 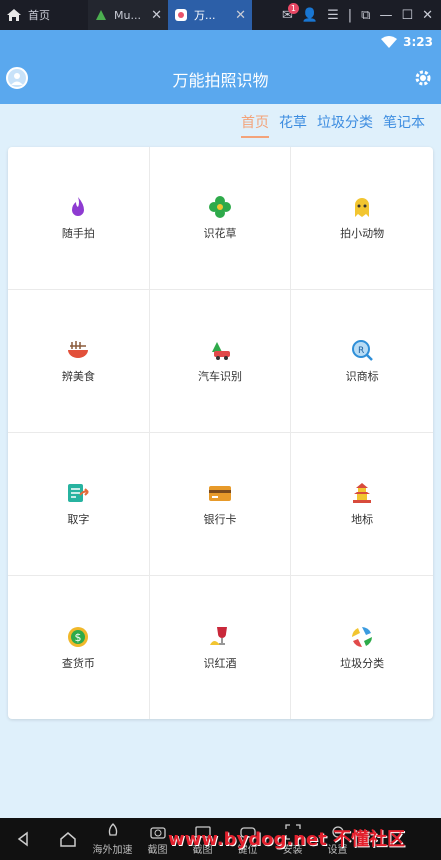 What do you see at coordinates (418, 42) in the screenshot?
I see `status-time: 3:23` at bounding box center [418, 42].